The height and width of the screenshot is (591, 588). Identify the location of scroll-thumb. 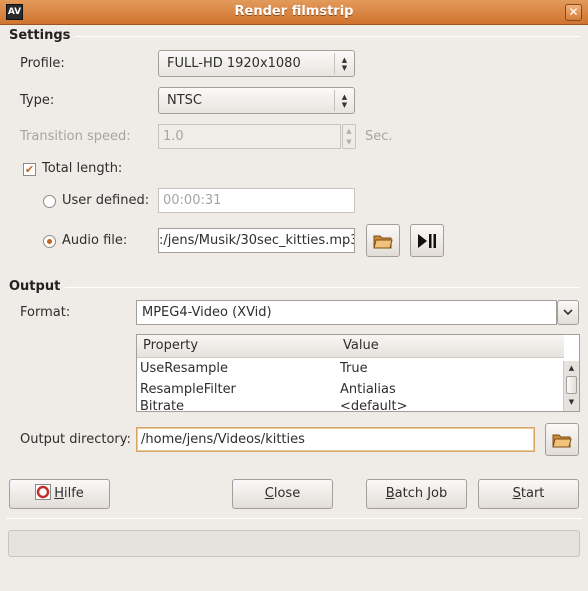
(571, 385).